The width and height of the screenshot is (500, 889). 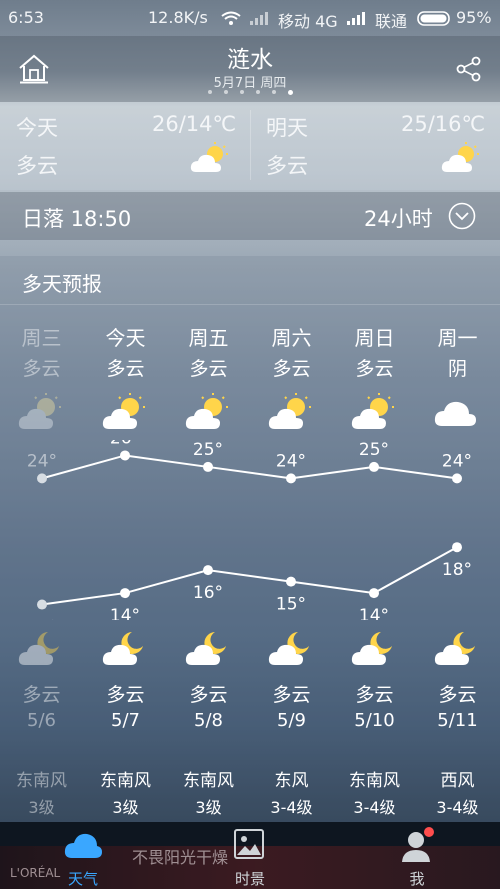 I want to click on tab-scenery-label: 时景, so click(x=249, y=879).